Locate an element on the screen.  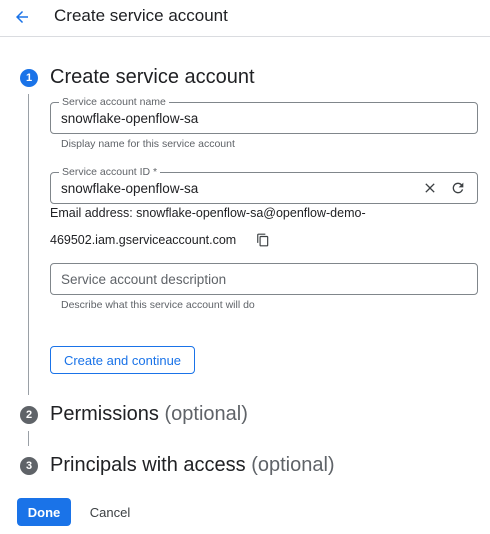
back-button is located at coordinates (22, 17).